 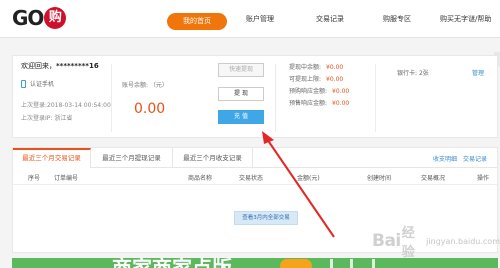 What do you see at coordinates (445, 158) in the screenshot?
I see `income-detail-link: 收支明细` at bounding box center [445, 158].